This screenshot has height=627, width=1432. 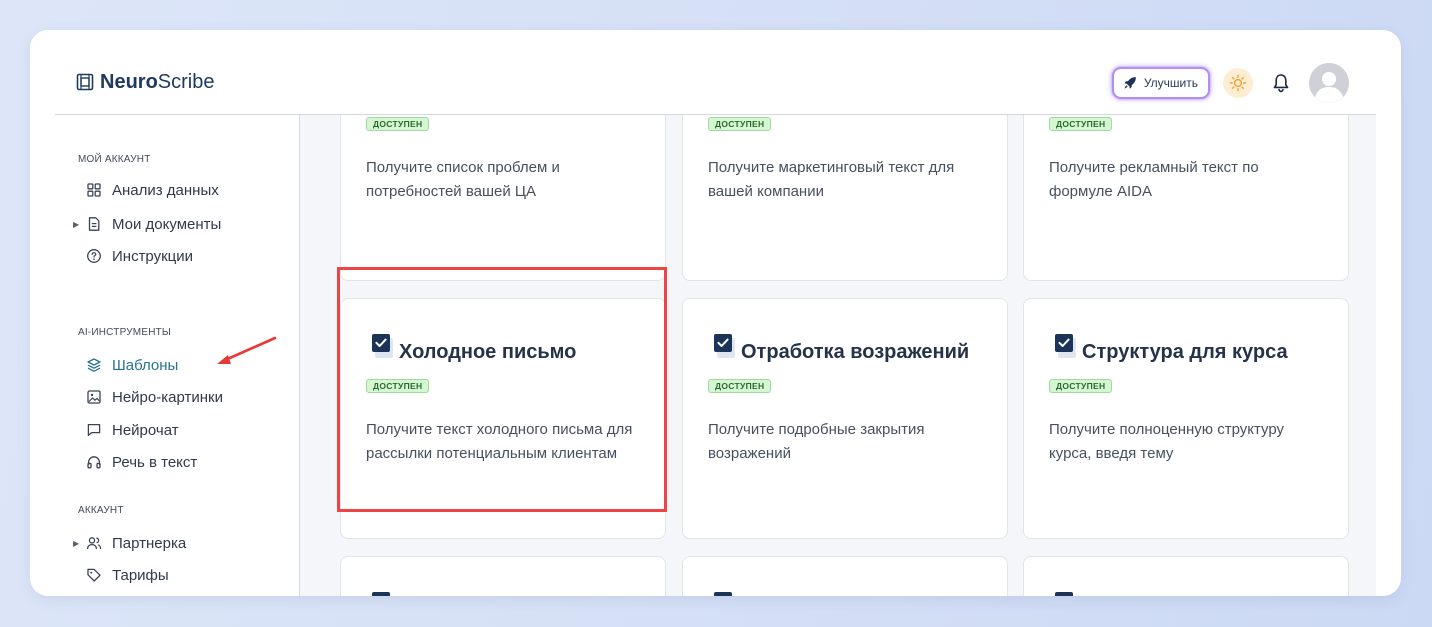 I want to click on sidebar-item-affiliate: ▶ Партнерка, so click(x=129, y=543).